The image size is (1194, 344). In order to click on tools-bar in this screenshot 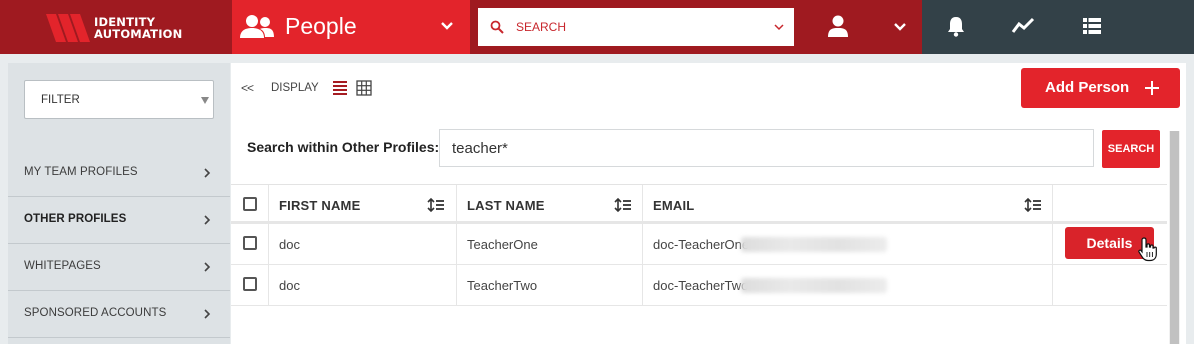, I will do `click(1058, 27)`.